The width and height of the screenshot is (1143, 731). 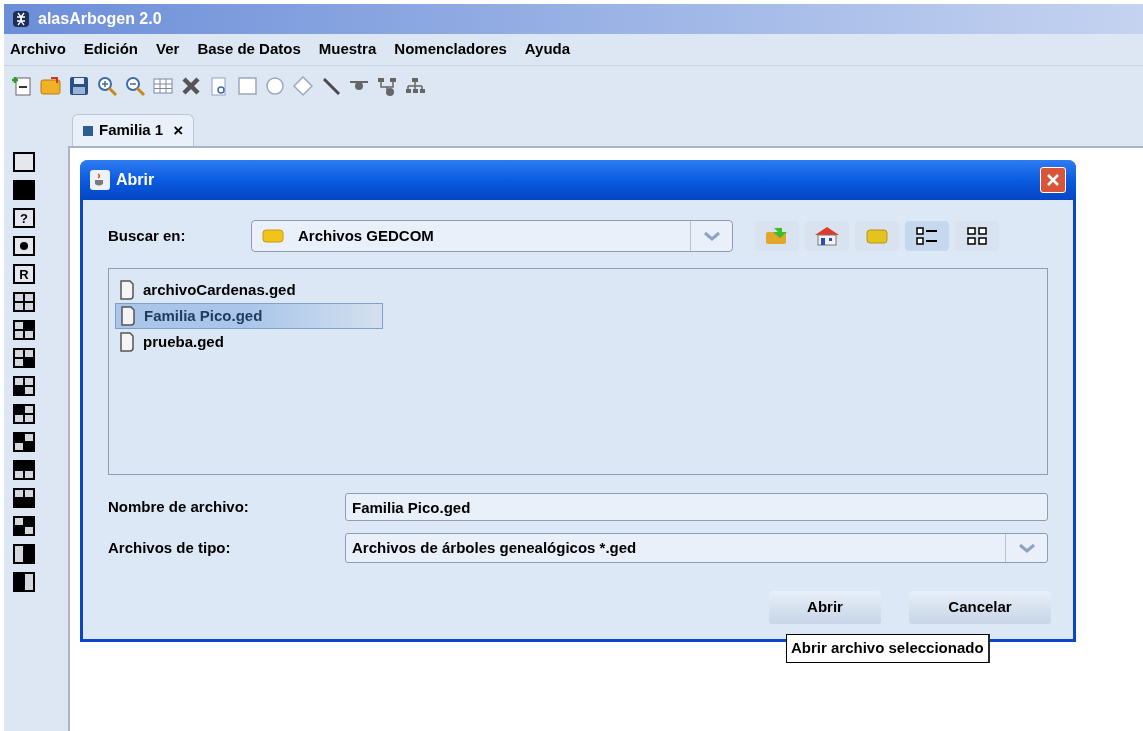 I want to click on tab-color-icon, so click(x=88, y=130).